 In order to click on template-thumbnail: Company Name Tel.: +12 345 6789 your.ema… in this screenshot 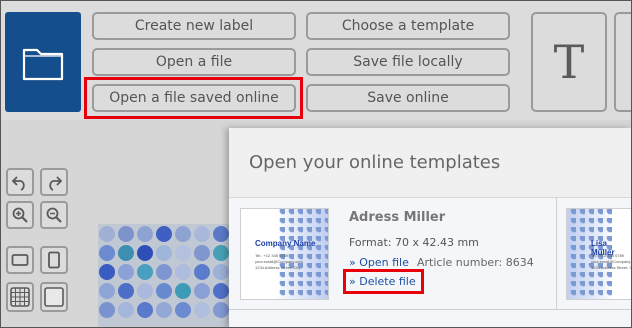, I will do `click(284, 254)`.